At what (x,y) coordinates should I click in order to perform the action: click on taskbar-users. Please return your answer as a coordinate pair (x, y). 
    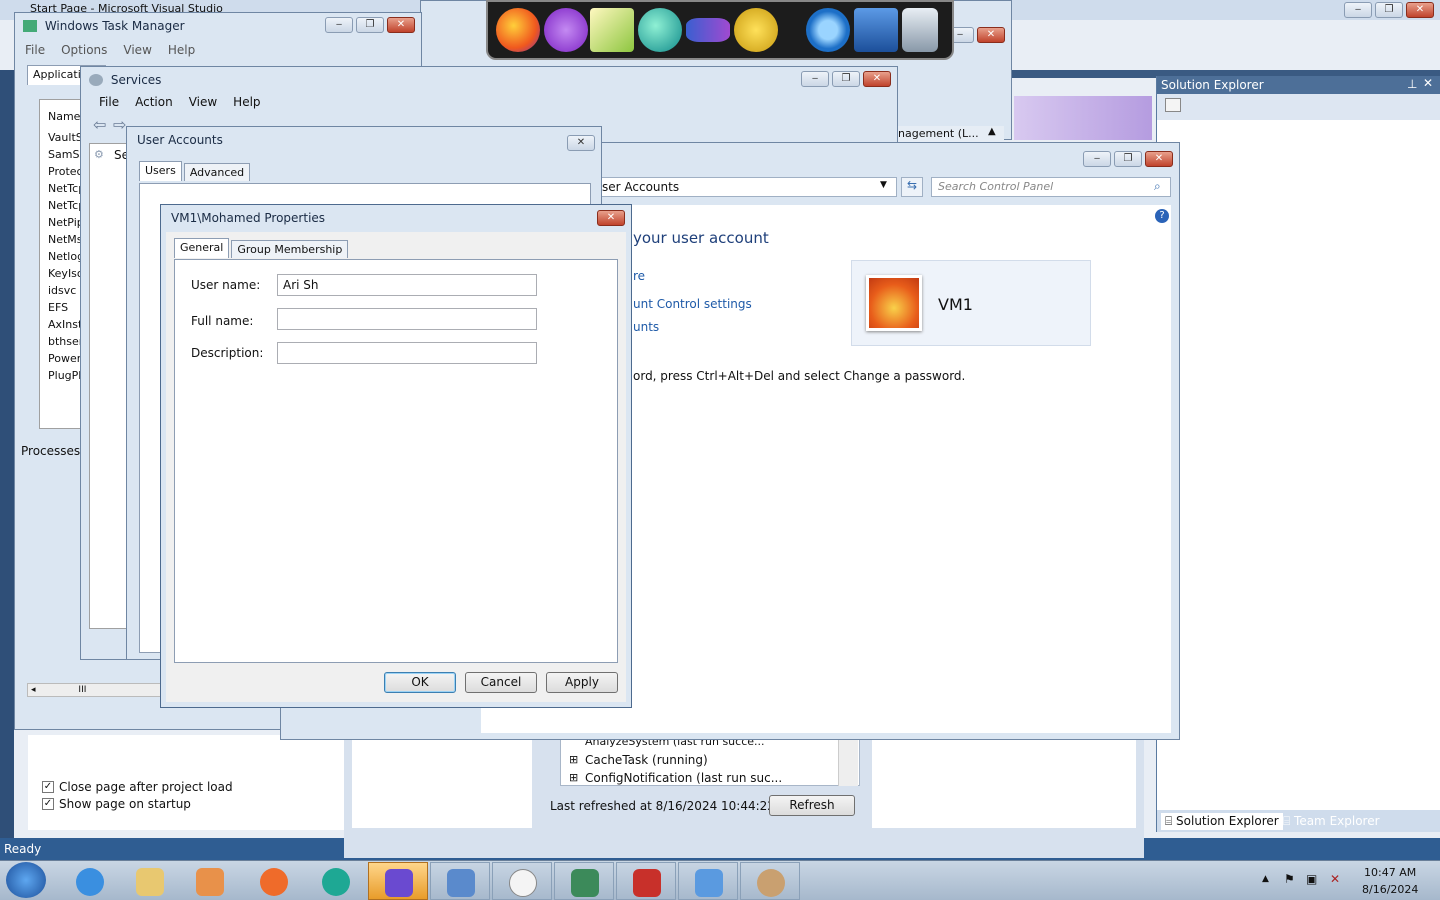
    Looking at the image, I should click on (770, 881).